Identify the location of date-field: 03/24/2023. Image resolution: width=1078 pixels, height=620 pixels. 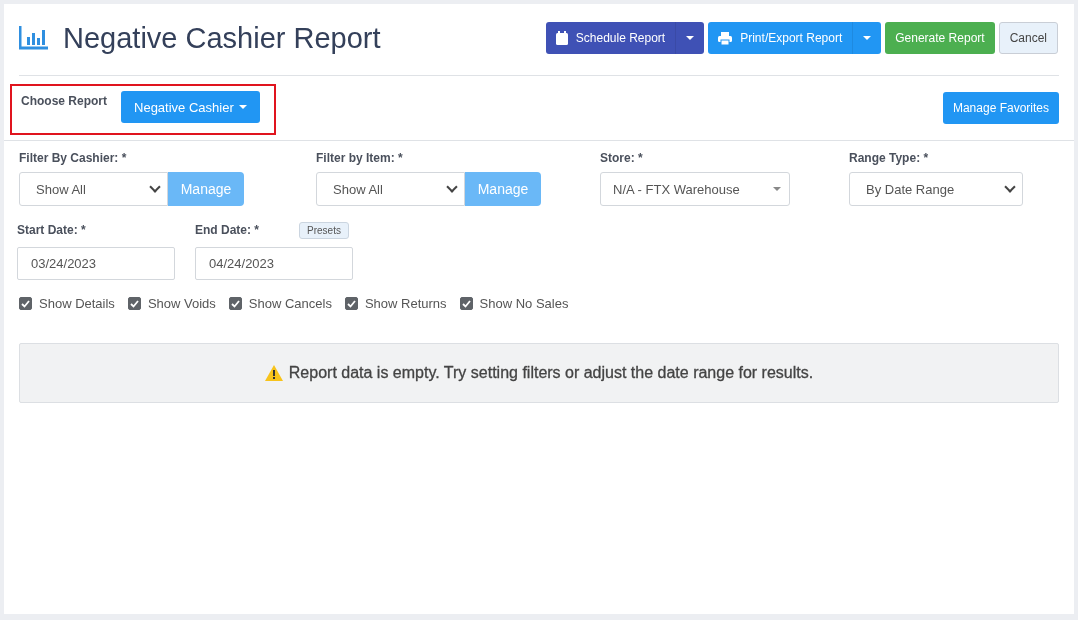
(96, 263).